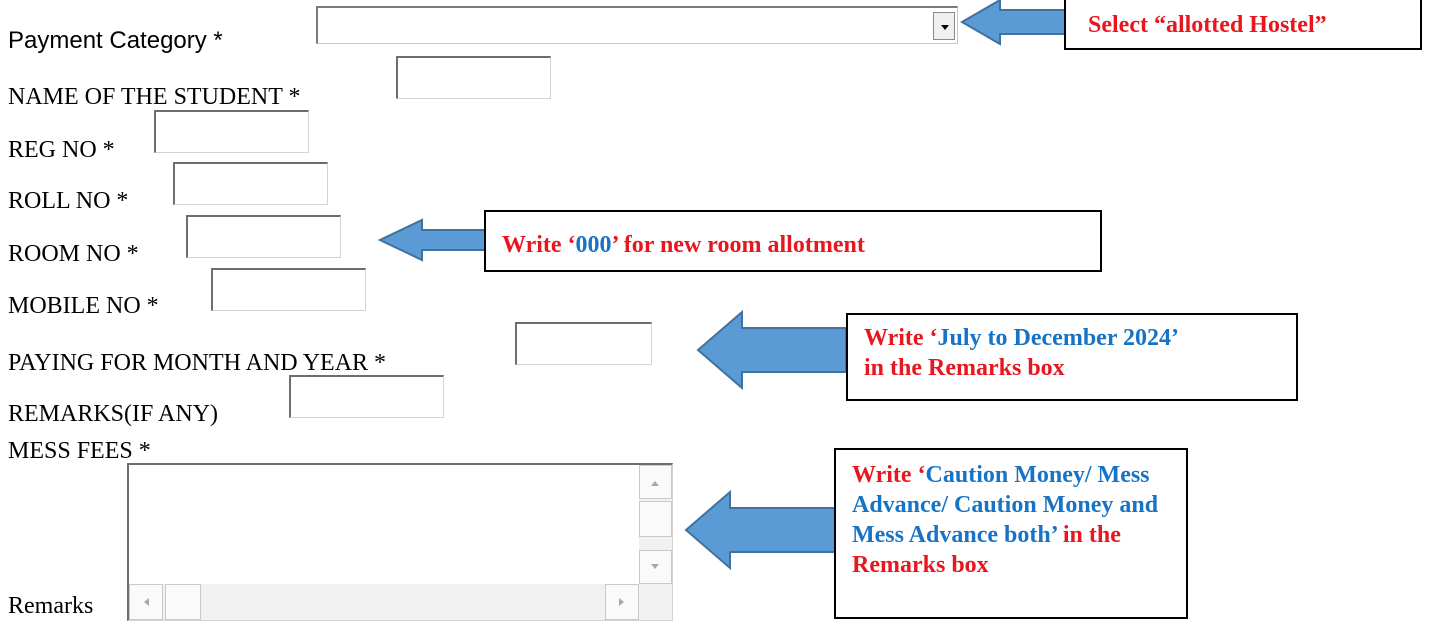 This screenshot has height=624, width=1431. I want to click on payment-category-select, so click(637, 25).